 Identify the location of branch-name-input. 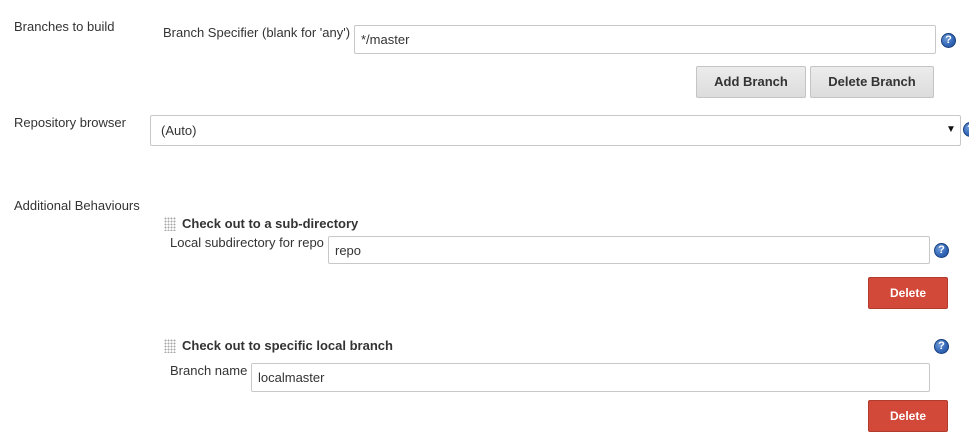
(590, 377).